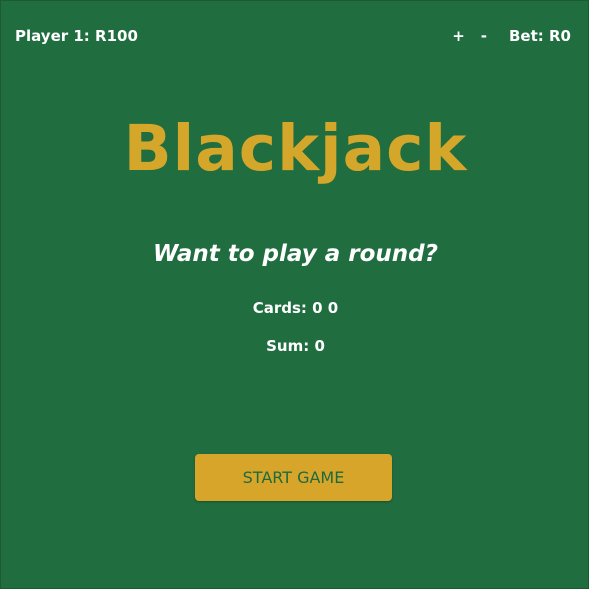  What do you see at coordinates (458, 36) in the screenshot?
I see `increase-bet-button: +` at bounding box center [458, 36].